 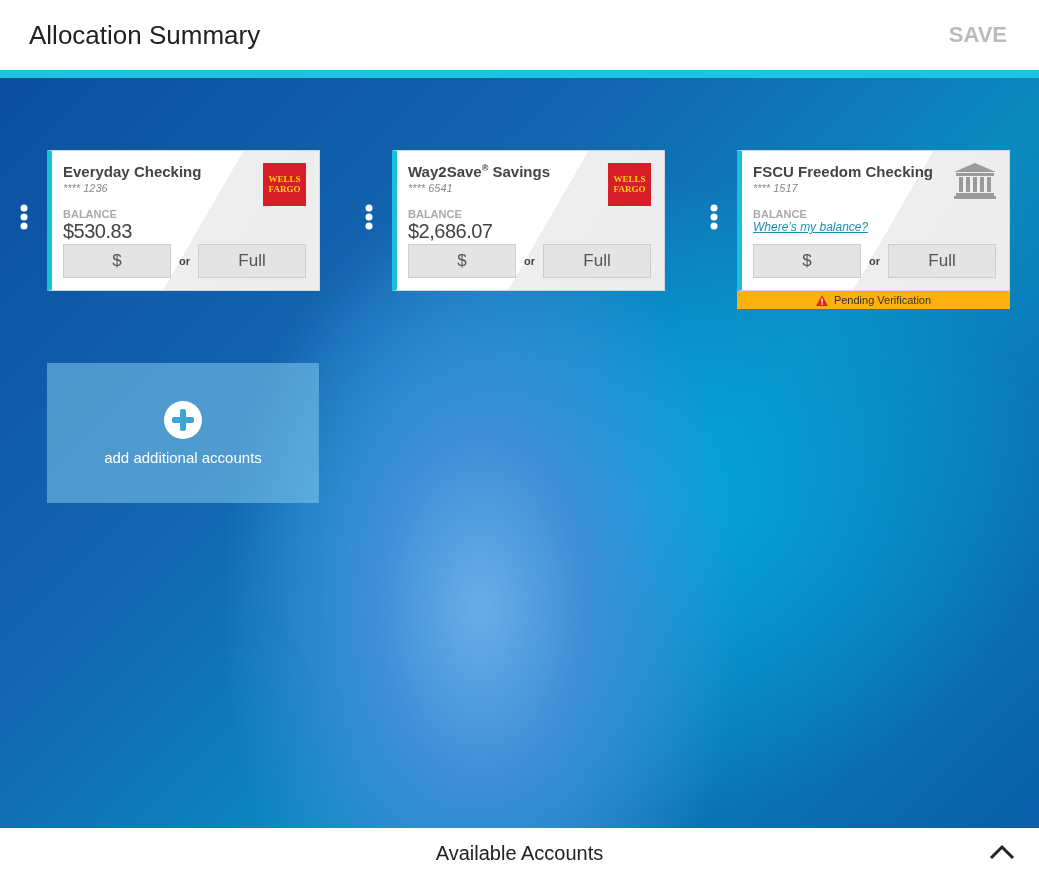 What do you see at coordinates (145, 35) in the screenshot?
I see `page-title: Allocation Summary` at bounding box center [145, 35].